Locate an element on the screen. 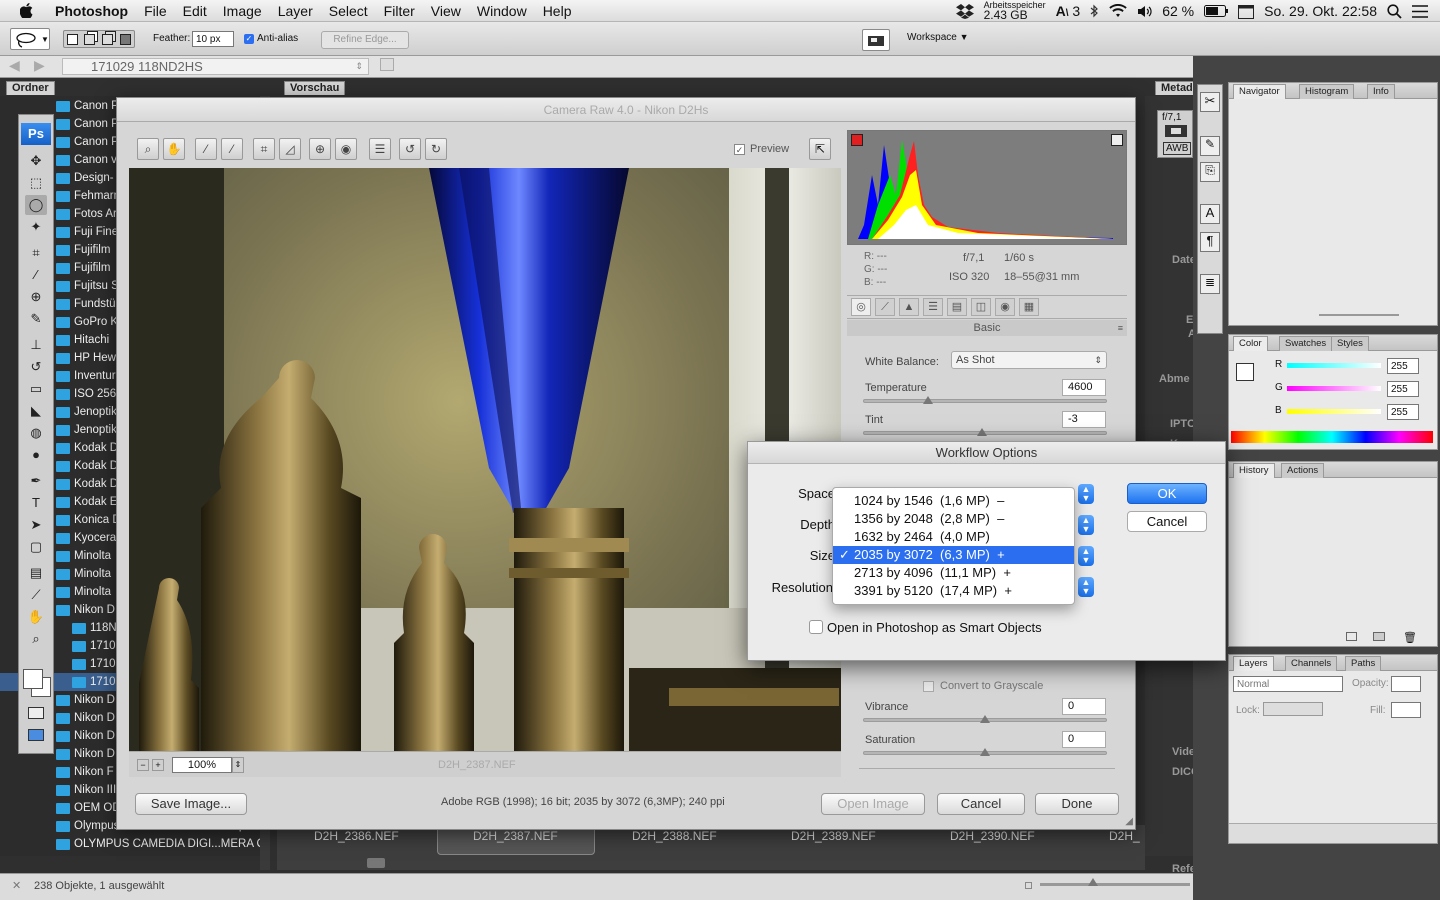 This screenshot has height=900, width=1440. move-tool-icon: ✥ is located at coordinates (36, 161).